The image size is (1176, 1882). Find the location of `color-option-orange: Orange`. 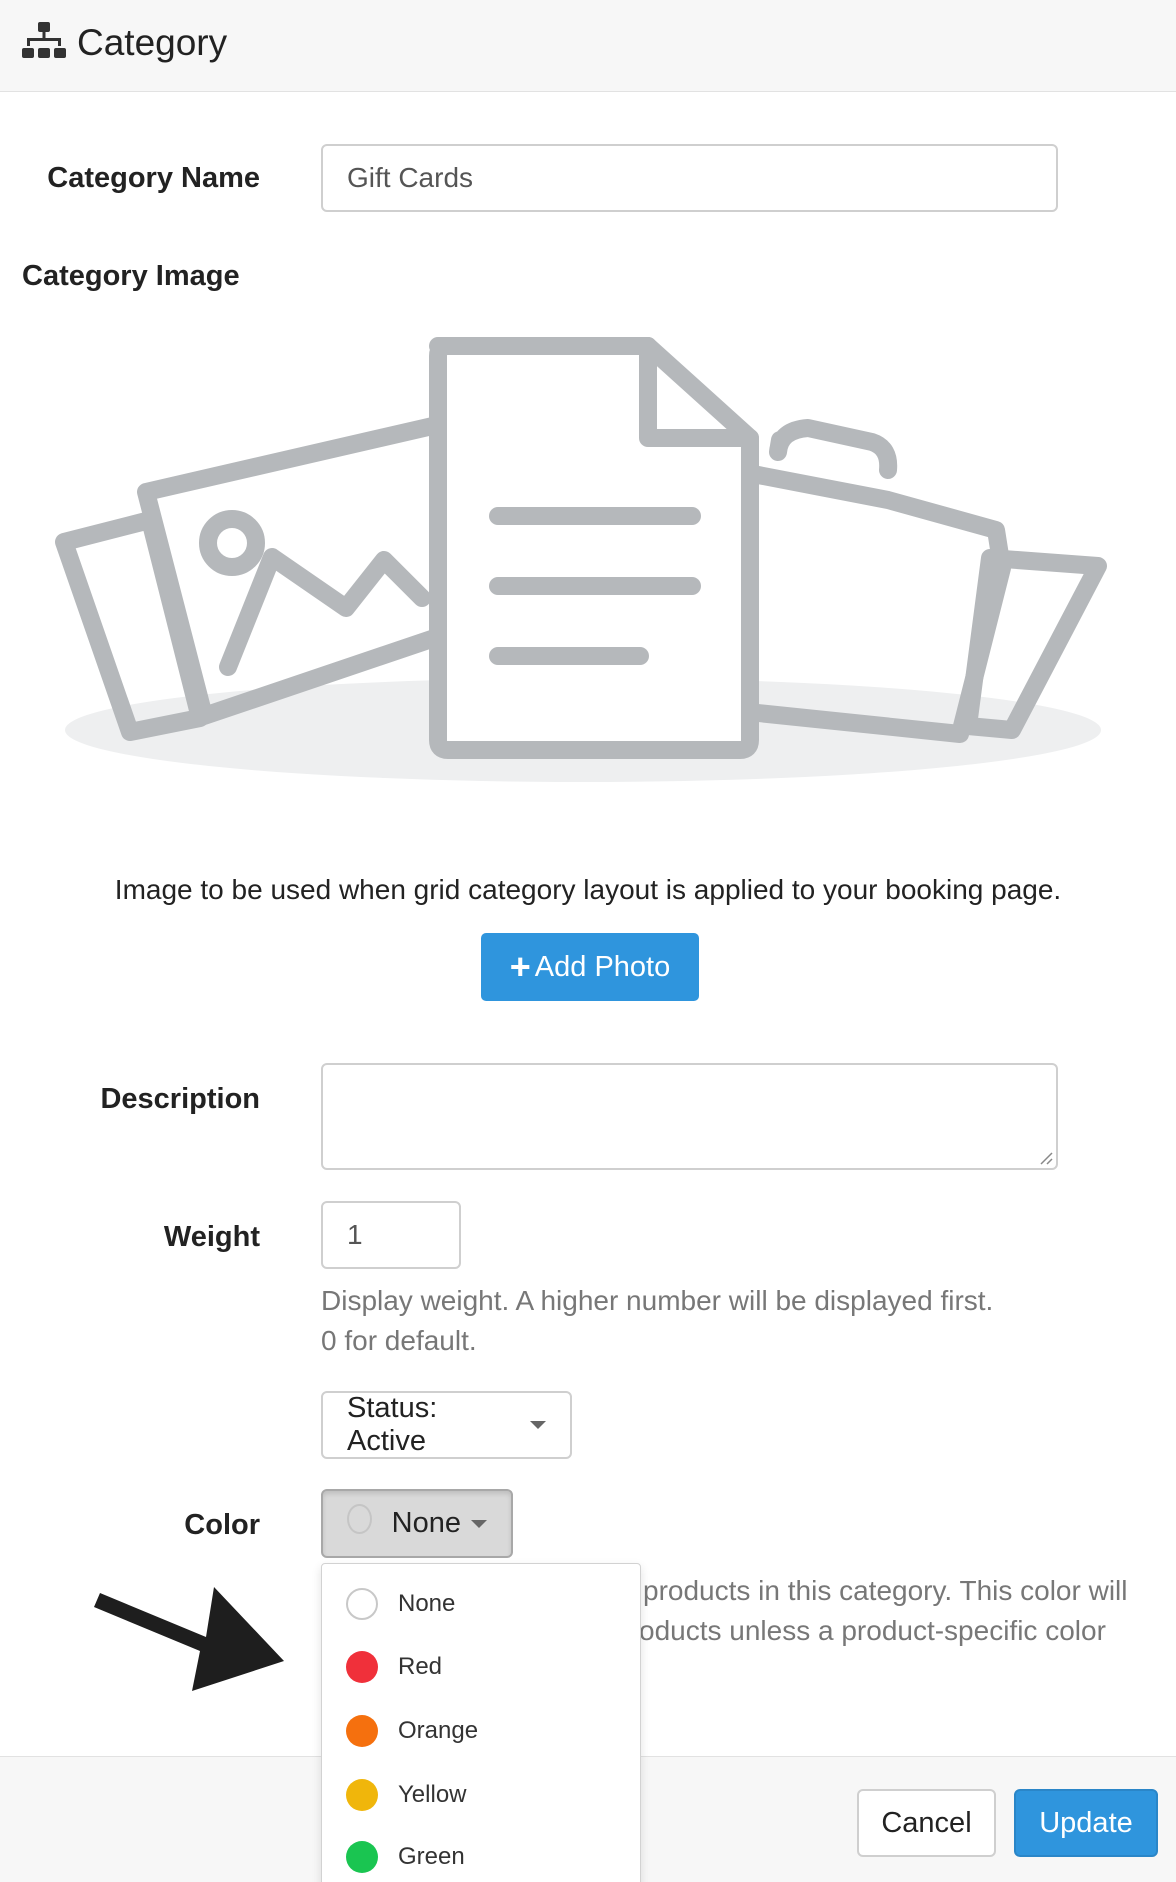

color-option-orange: Orange is located at coordinates (481, 1731).